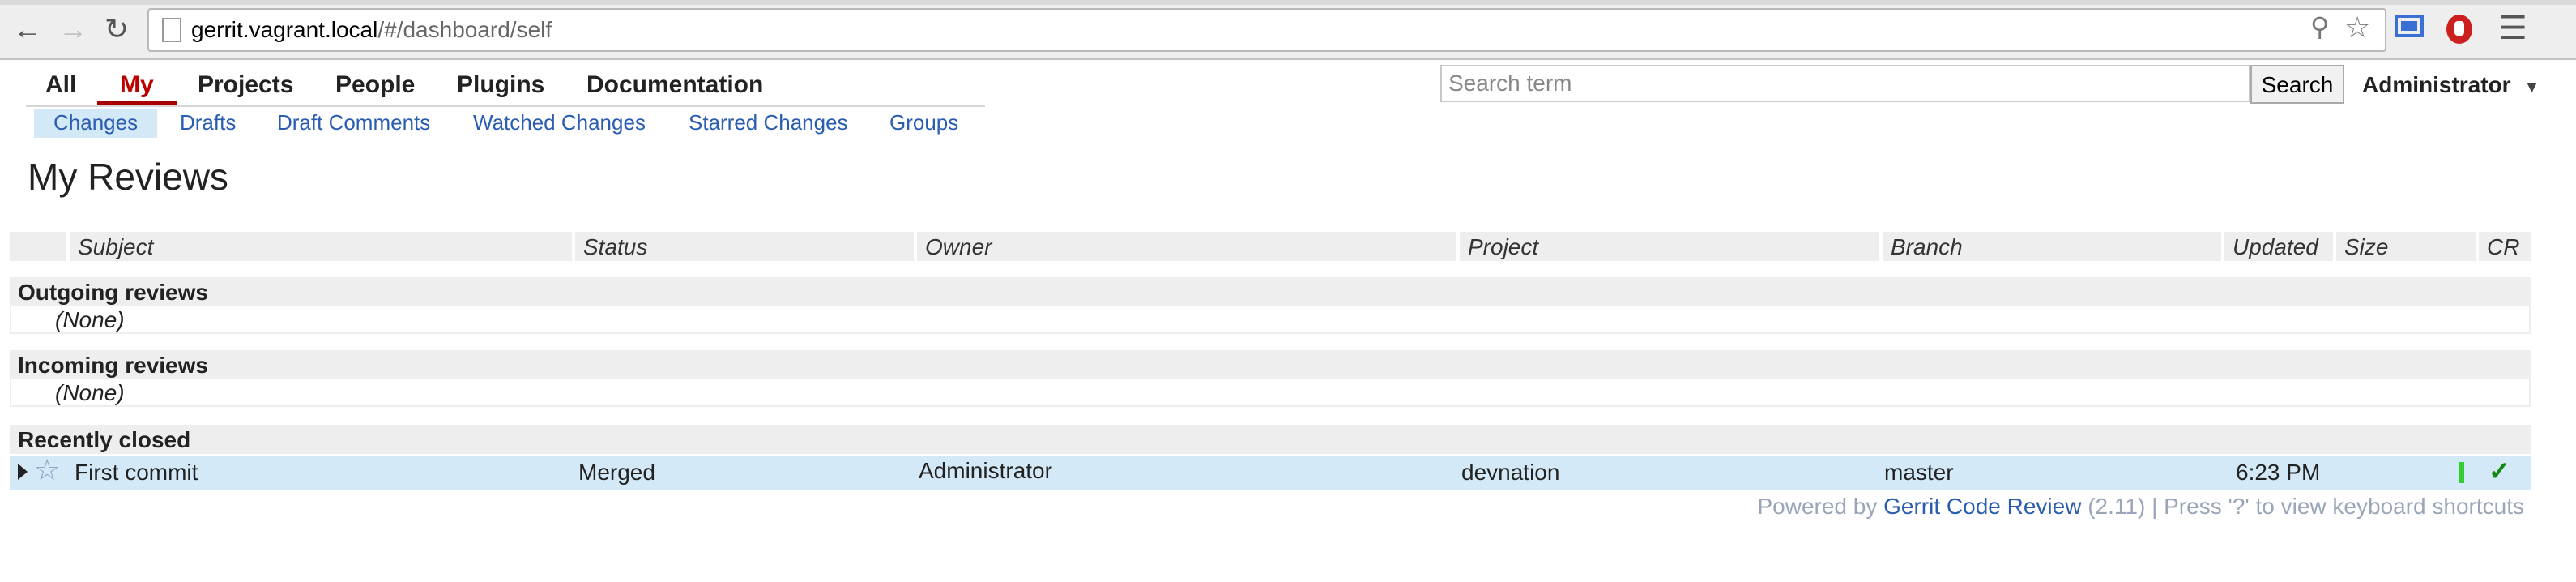 The height and width of the screenshot is (582, 2576). I want to click on subnav-divider, so click(505, 106).